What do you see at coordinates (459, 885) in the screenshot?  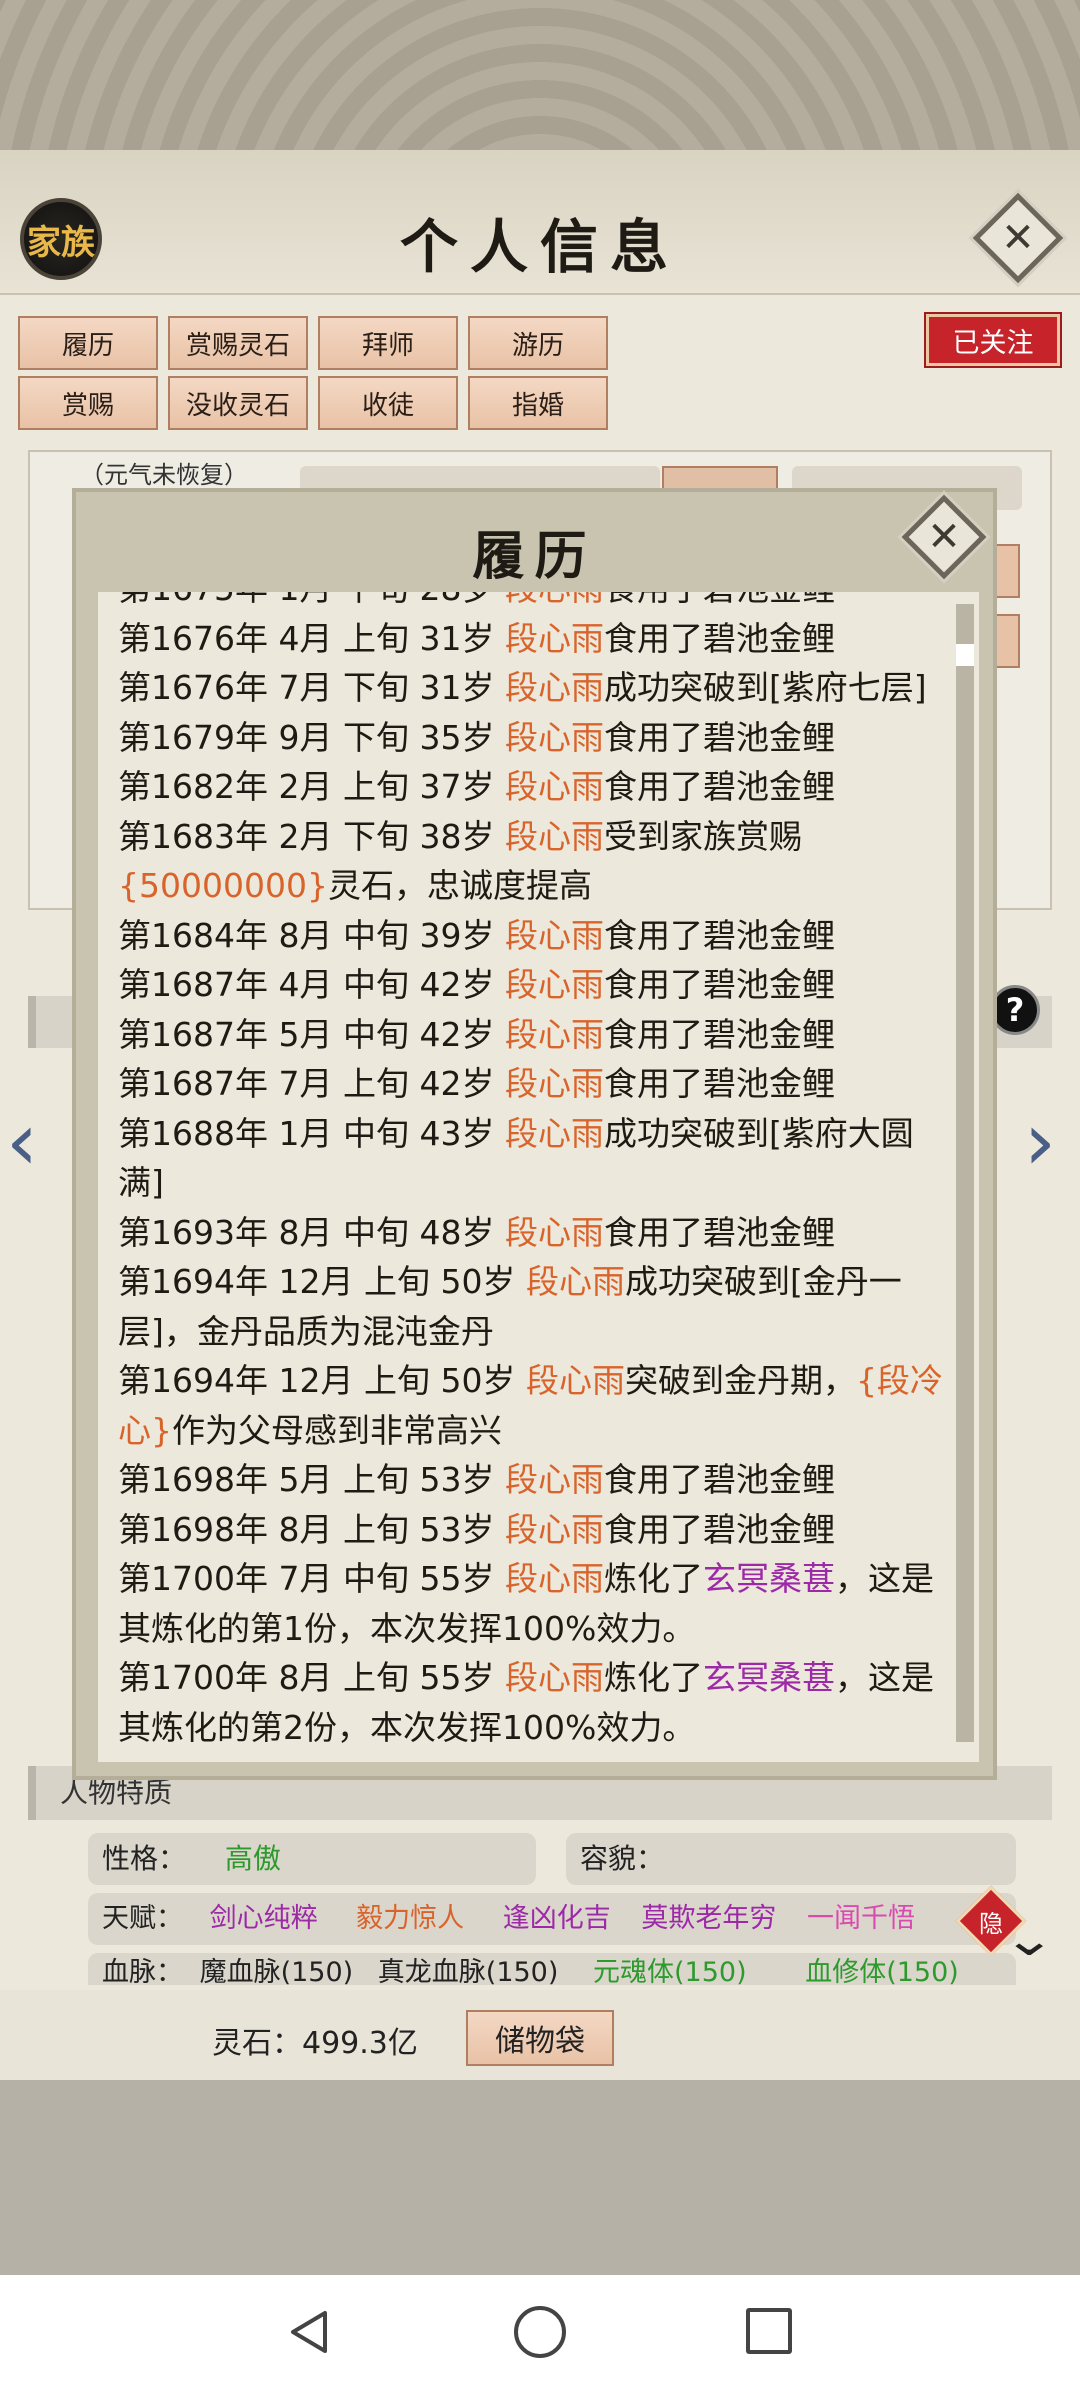 I see `entry-text: 灵石，忠诚度提高` at bounding box center [459, 885].